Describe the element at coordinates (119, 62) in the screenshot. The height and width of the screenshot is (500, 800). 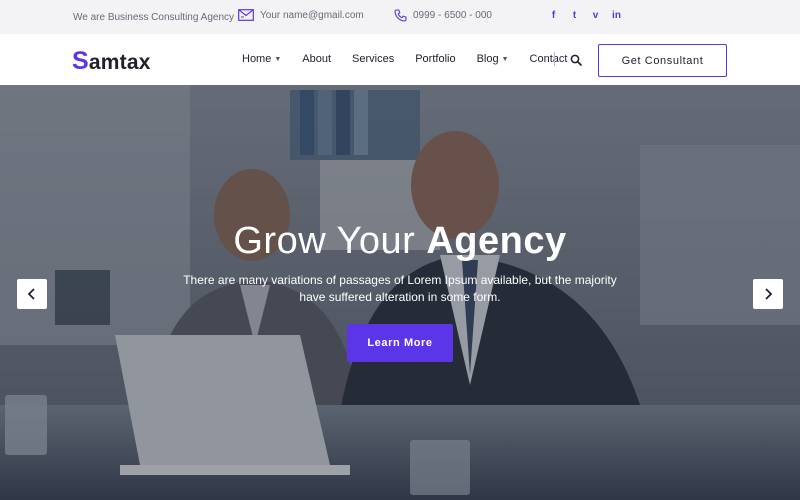
I see `logo-text: amtax` at that location.